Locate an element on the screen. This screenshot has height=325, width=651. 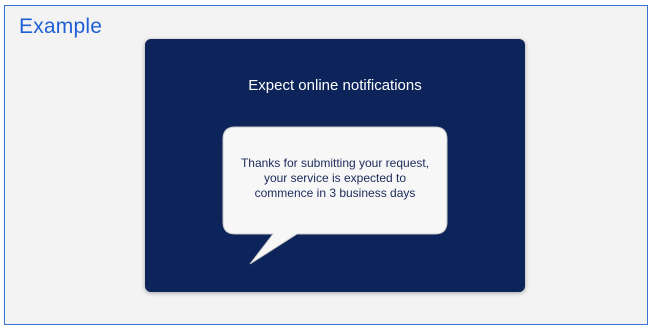
example-label: Example is located at coordinates (61, 26).